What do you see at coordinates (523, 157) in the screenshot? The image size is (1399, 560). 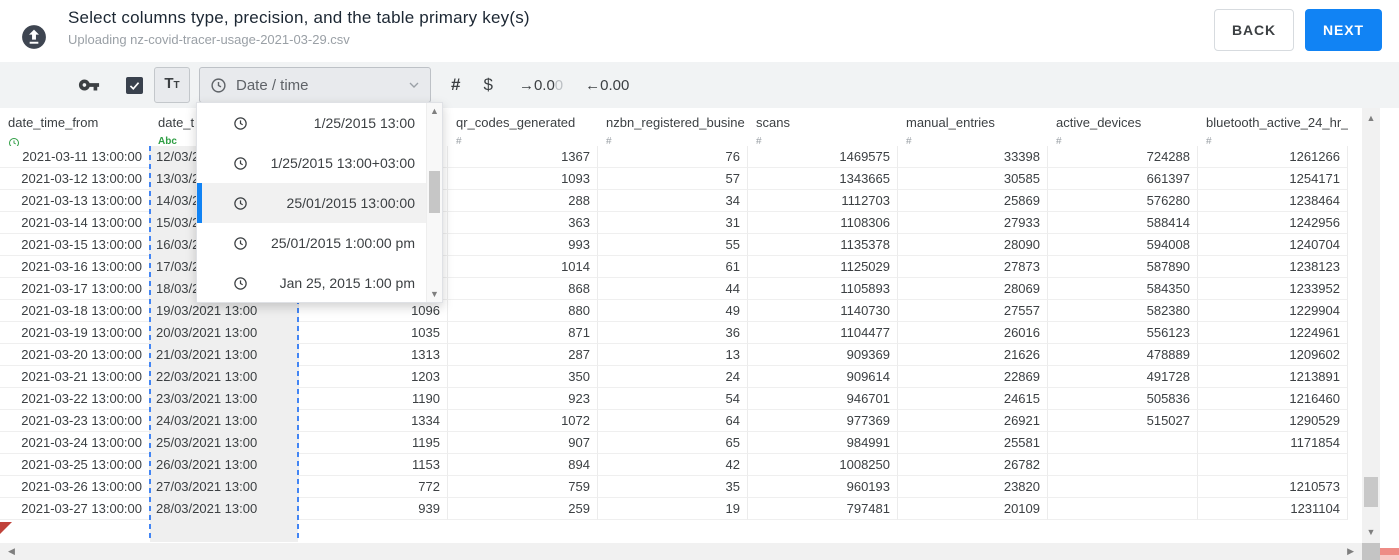 I see `table-cell: 1367` at bounding box center [523, 157].